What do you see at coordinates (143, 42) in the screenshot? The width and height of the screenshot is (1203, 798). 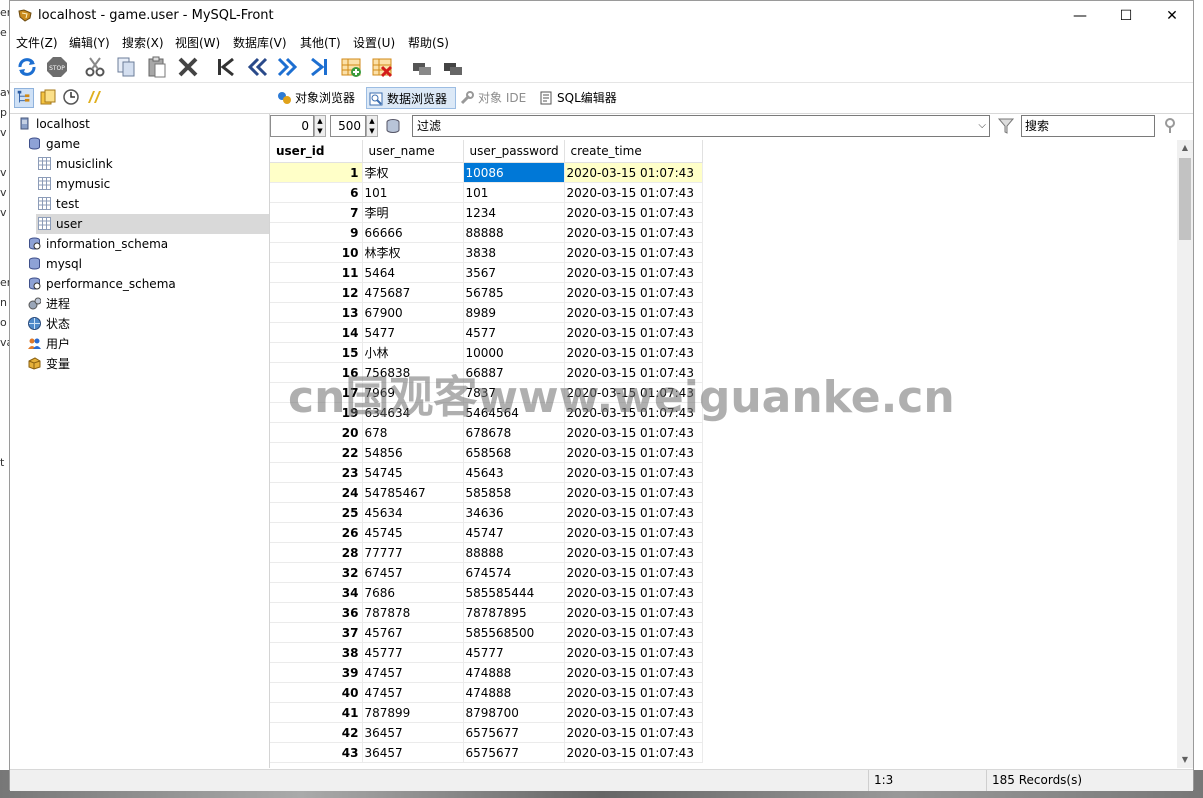 I see `menu-search: 搜索(X)` at bounding box center [143, 42].